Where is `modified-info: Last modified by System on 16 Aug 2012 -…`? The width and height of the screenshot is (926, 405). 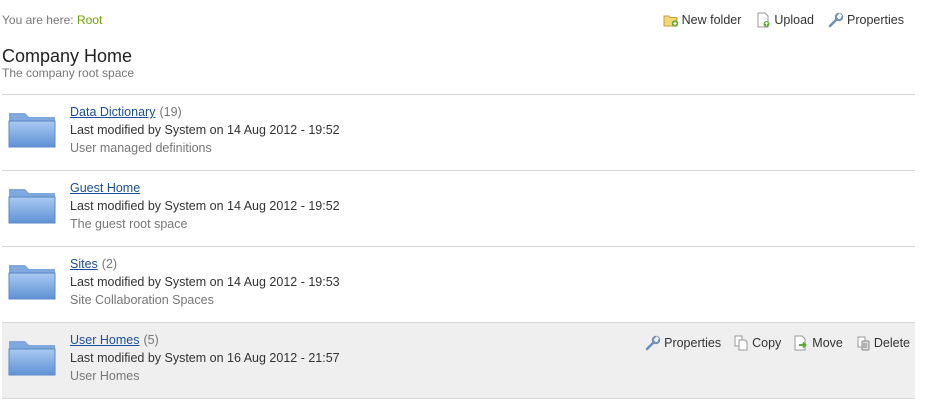 modified-info: Last modified by System on 16 Aug 2012 -… is located at coordinates (205, 358).